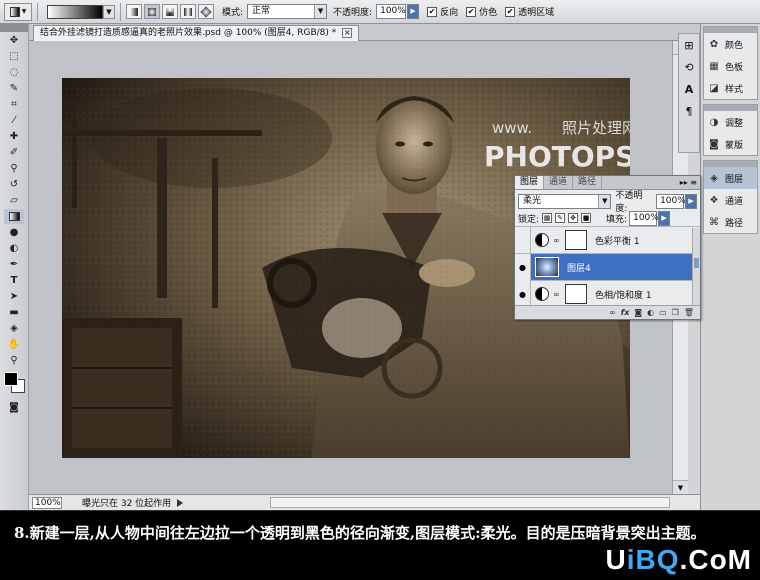 Image resolution: width=760 pixels, height=580 pixels. I want to click on dock-item-styles: ◪ 样式, so click(730, 88).